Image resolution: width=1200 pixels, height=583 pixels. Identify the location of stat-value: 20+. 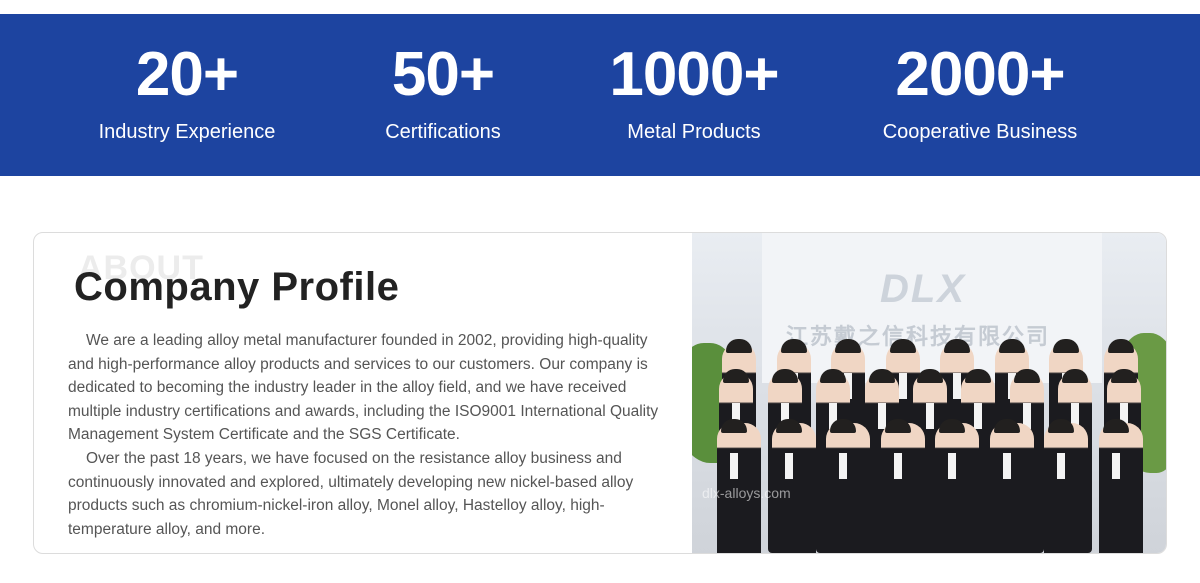
(187, 74).